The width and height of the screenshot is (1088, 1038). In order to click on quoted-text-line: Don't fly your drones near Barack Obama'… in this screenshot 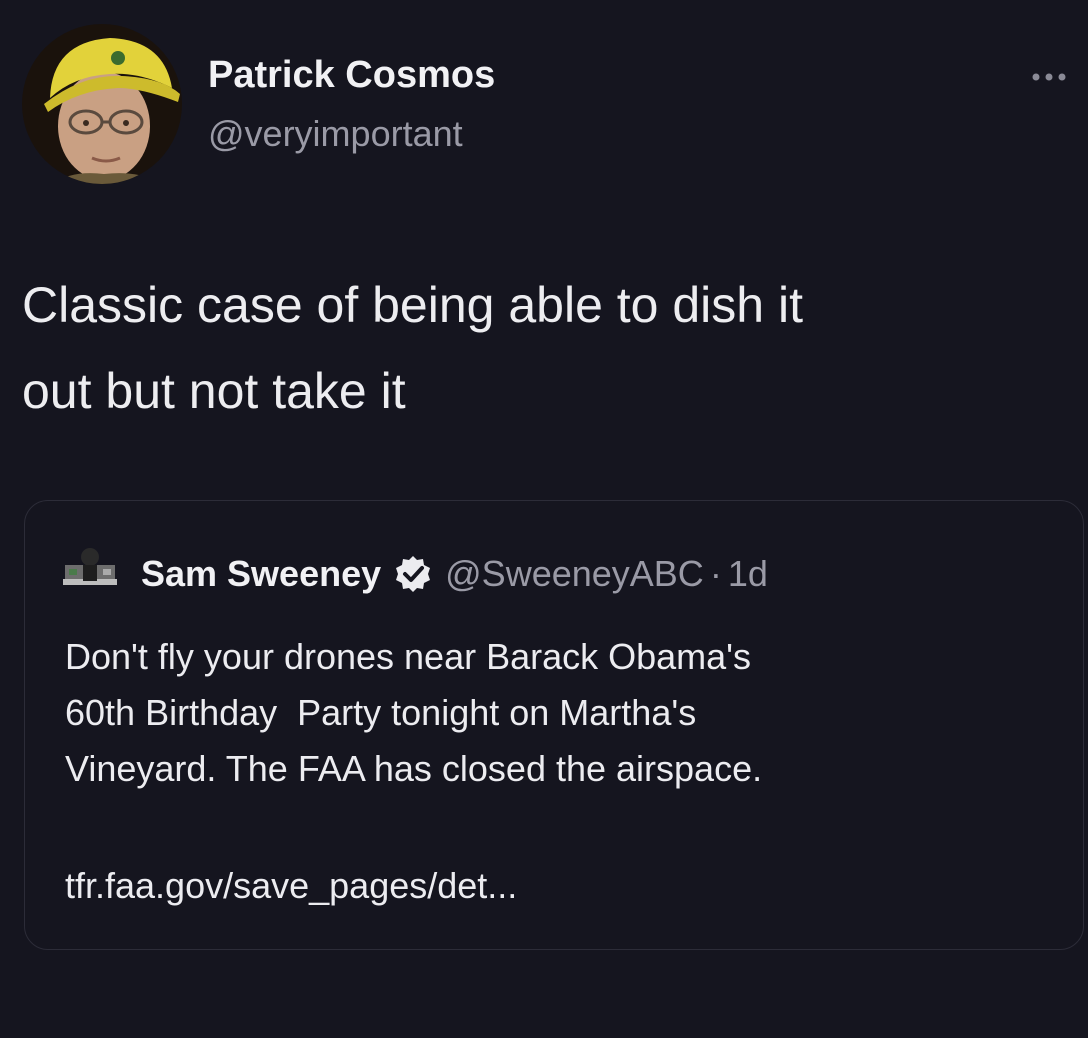, I will do `click(408, 656)`.